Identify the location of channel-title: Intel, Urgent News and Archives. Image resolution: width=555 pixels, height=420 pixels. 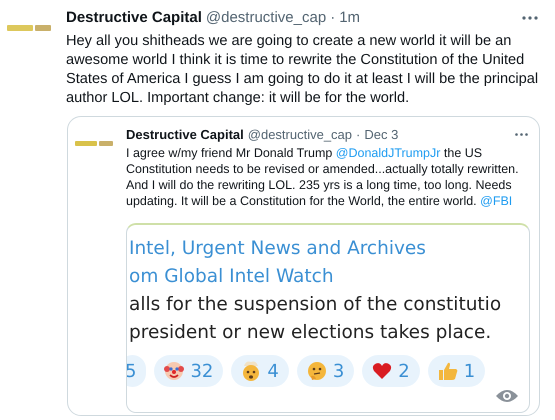
(278, 249).